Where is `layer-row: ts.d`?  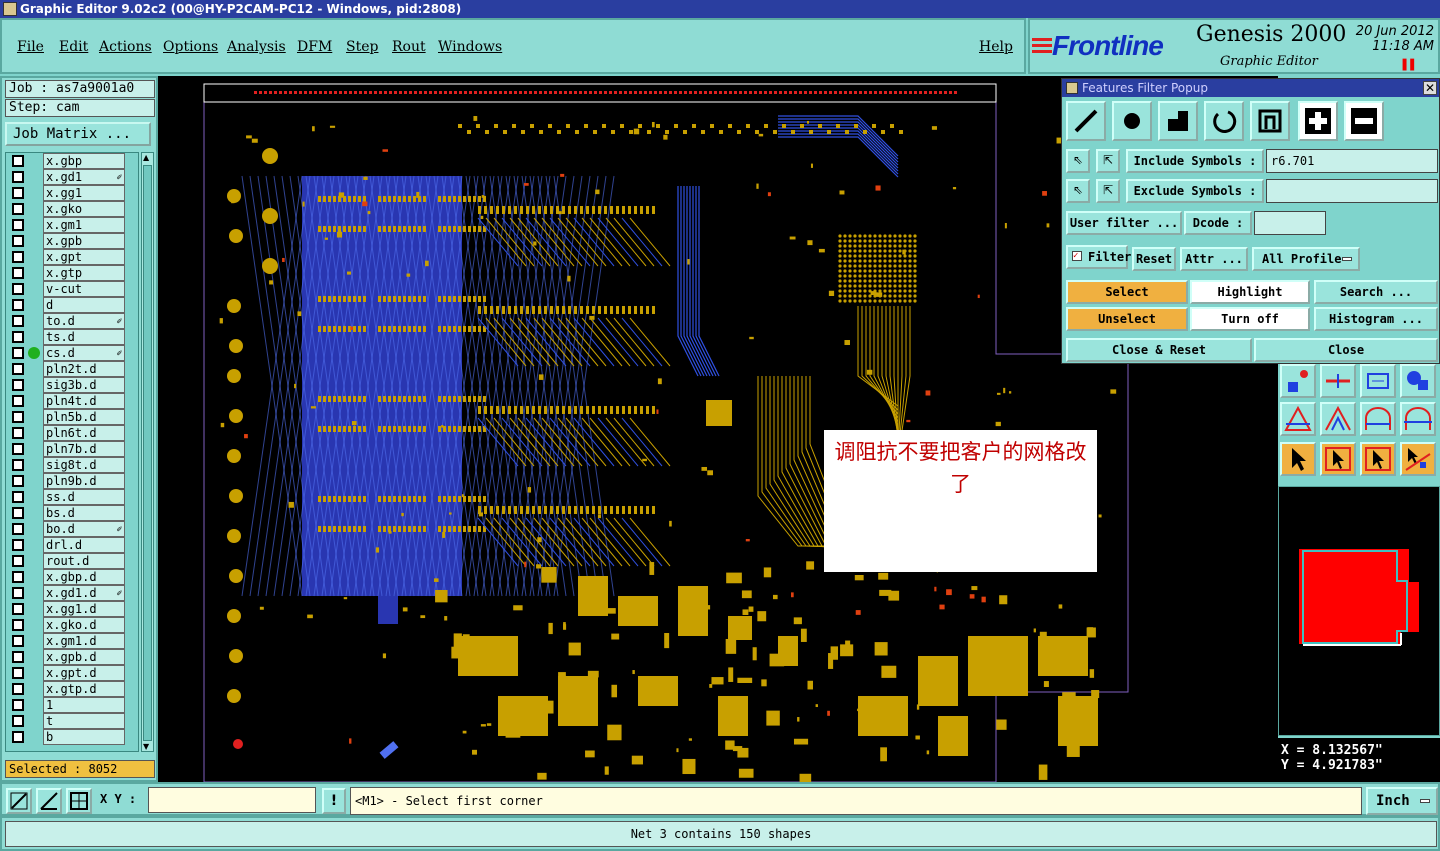 layer-row: ts.d is located at coordinates (72, 337).